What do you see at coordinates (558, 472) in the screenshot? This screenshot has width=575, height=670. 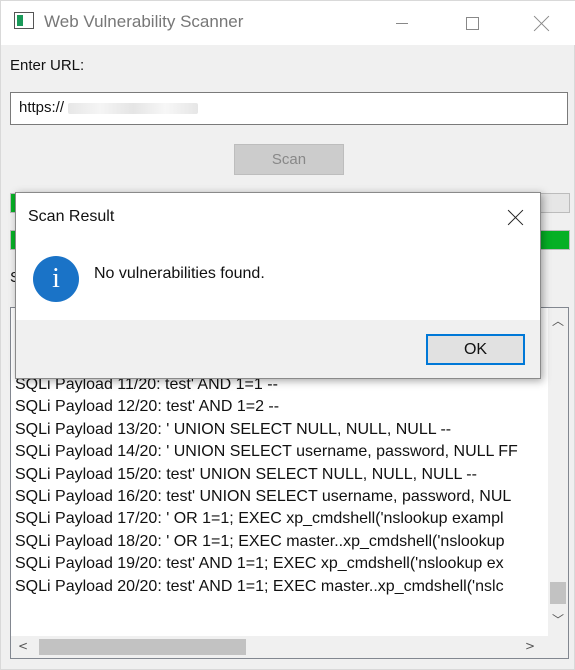 I see `vertical-scrollbar: ︿ ﹀` at bounding box center [558, 472].